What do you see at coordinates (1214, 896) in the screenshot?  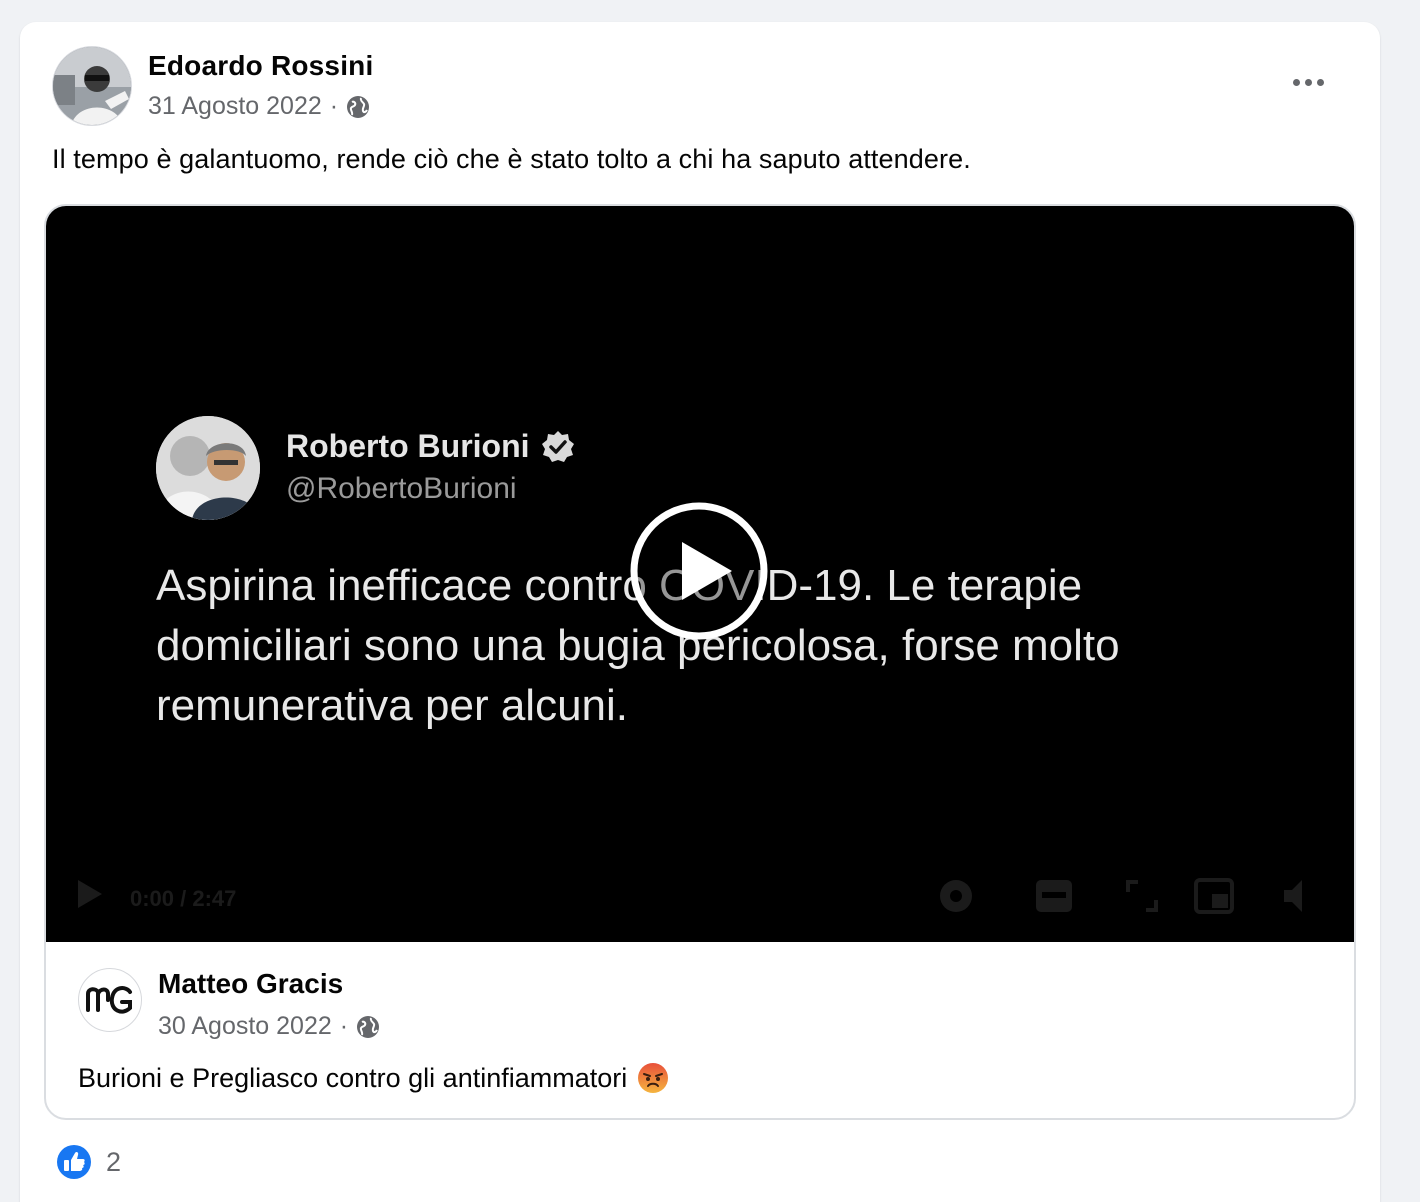 I see `fullscreen-icon` at bounding box center [1214, 896].